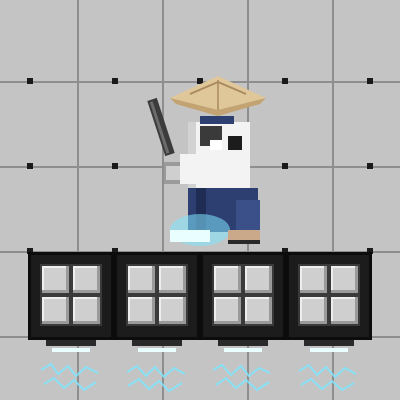  I want to click on sword-icon, so click(161, 127).